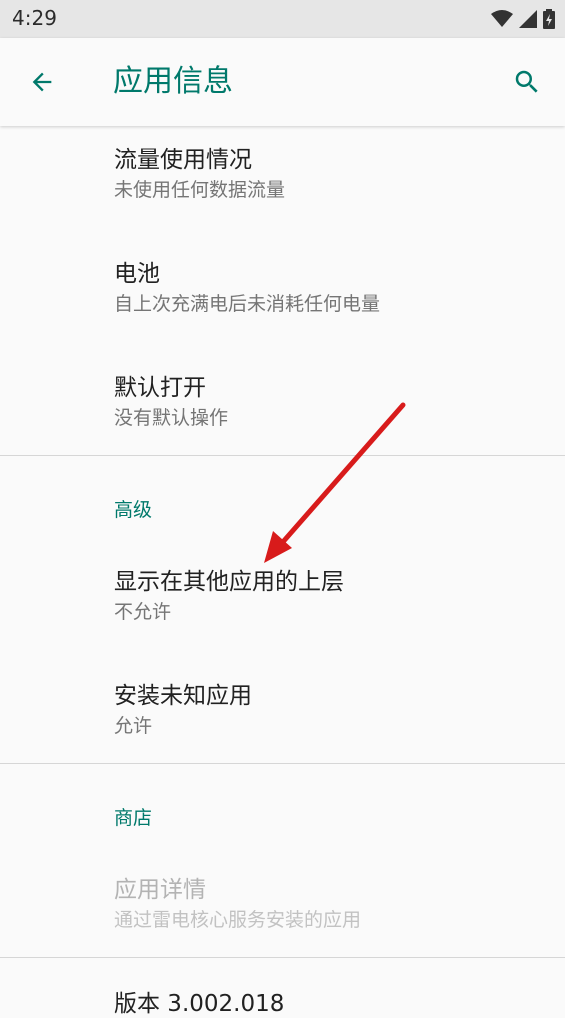 This screenshot has height=1018, width=565. What do you see at coordinates (282, 291) in the screenshot?
I see `battery-item: 电池 自上次充满电后未消耗任何电量` at bounding box center [282, 291].